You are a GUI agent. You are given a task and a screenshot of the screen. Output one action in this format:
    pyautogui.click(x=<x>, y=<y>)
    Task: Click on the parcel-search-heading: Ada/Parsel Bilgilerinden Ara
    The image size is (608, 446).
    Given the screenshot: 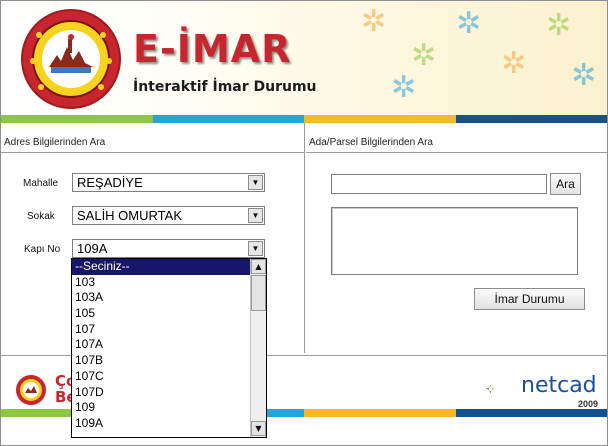 What is the action you would take?
    pyautogui.click(x=456, y=145)
    